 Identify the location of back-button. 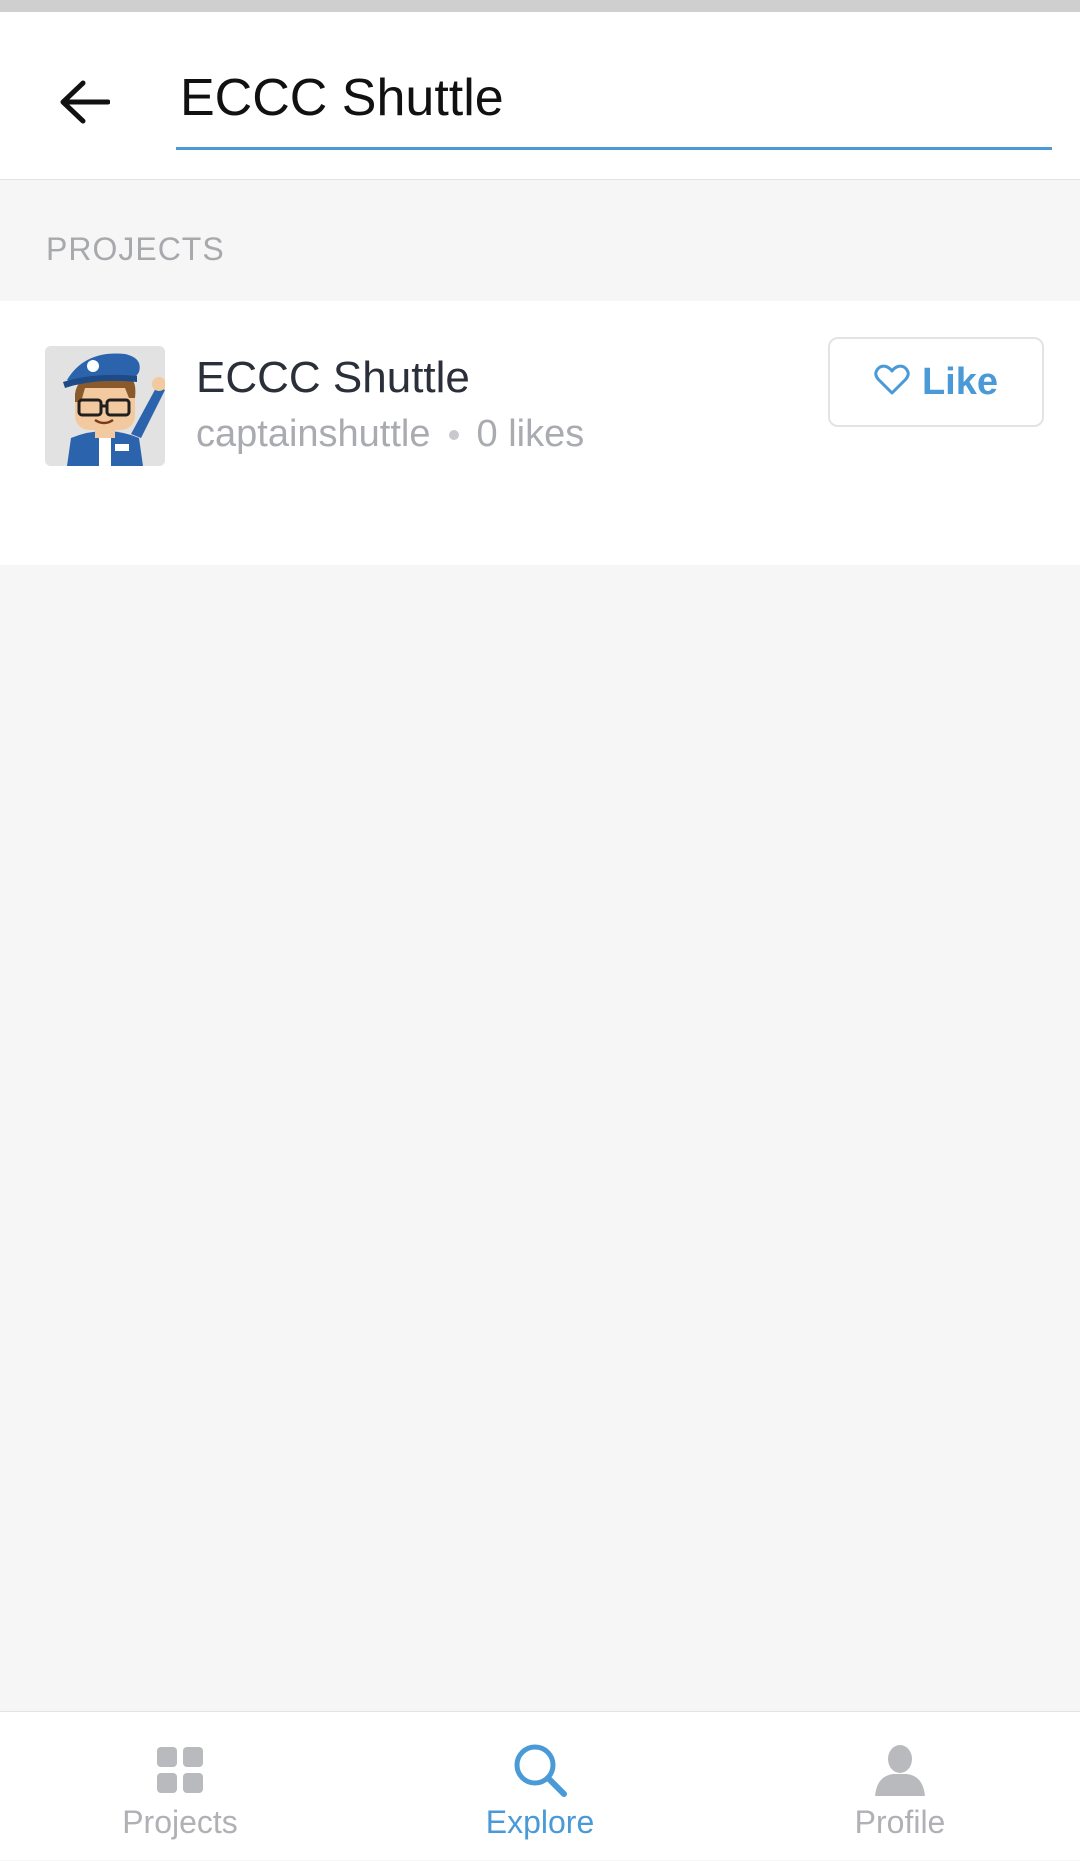
(84, 104).